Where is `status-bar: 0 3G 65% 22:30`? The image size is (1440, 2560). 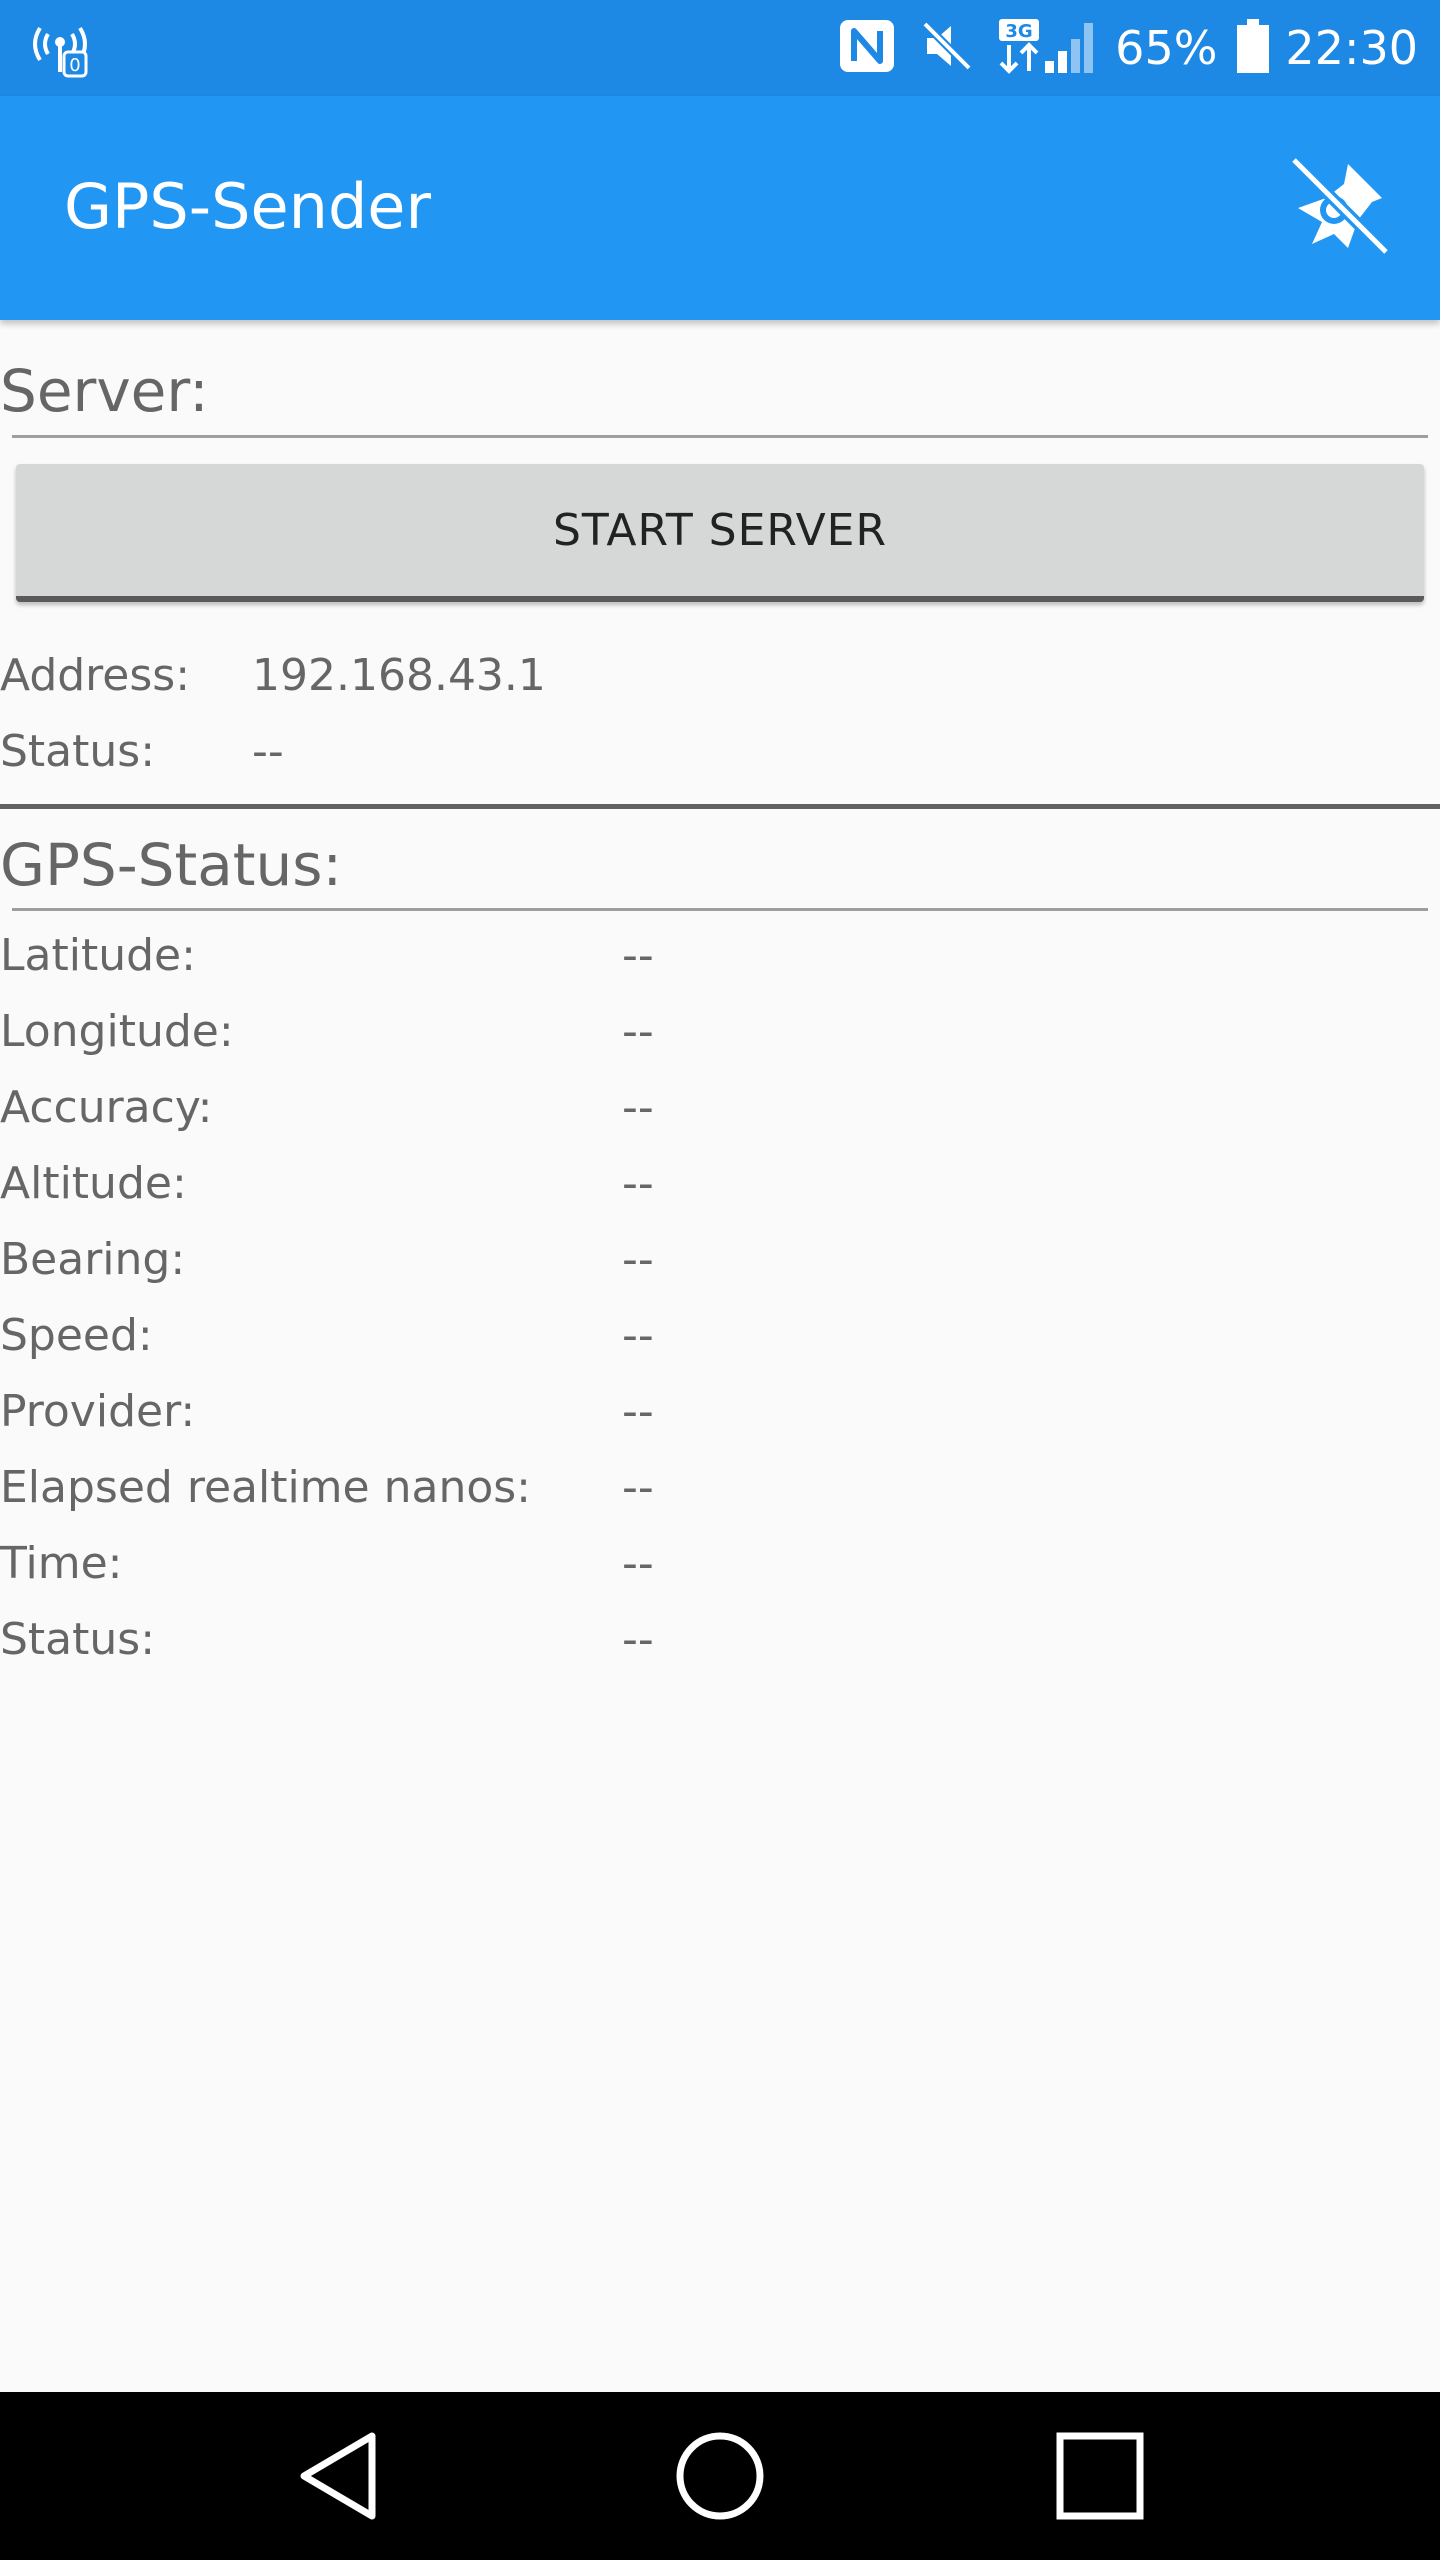
status-bar: 0 3G 65% 22:30 is located at coordinates (720, 48).